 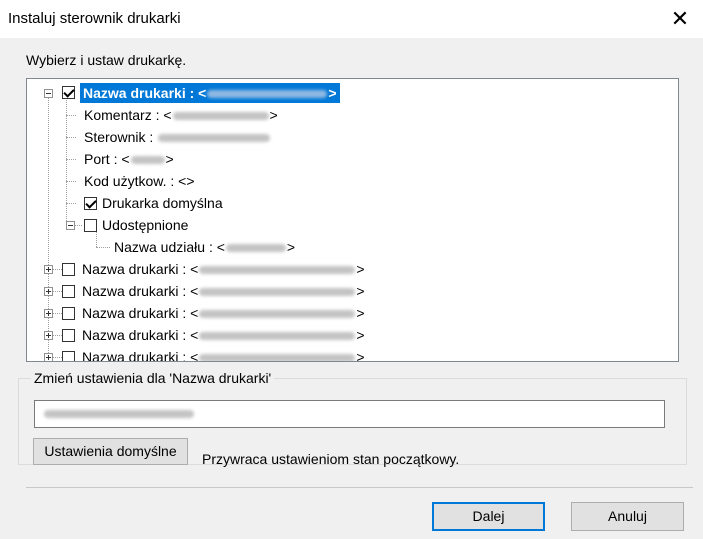 I want to click on title-bar: Instaluj sterownik drukarki ✕, so click(x=351, y=19).